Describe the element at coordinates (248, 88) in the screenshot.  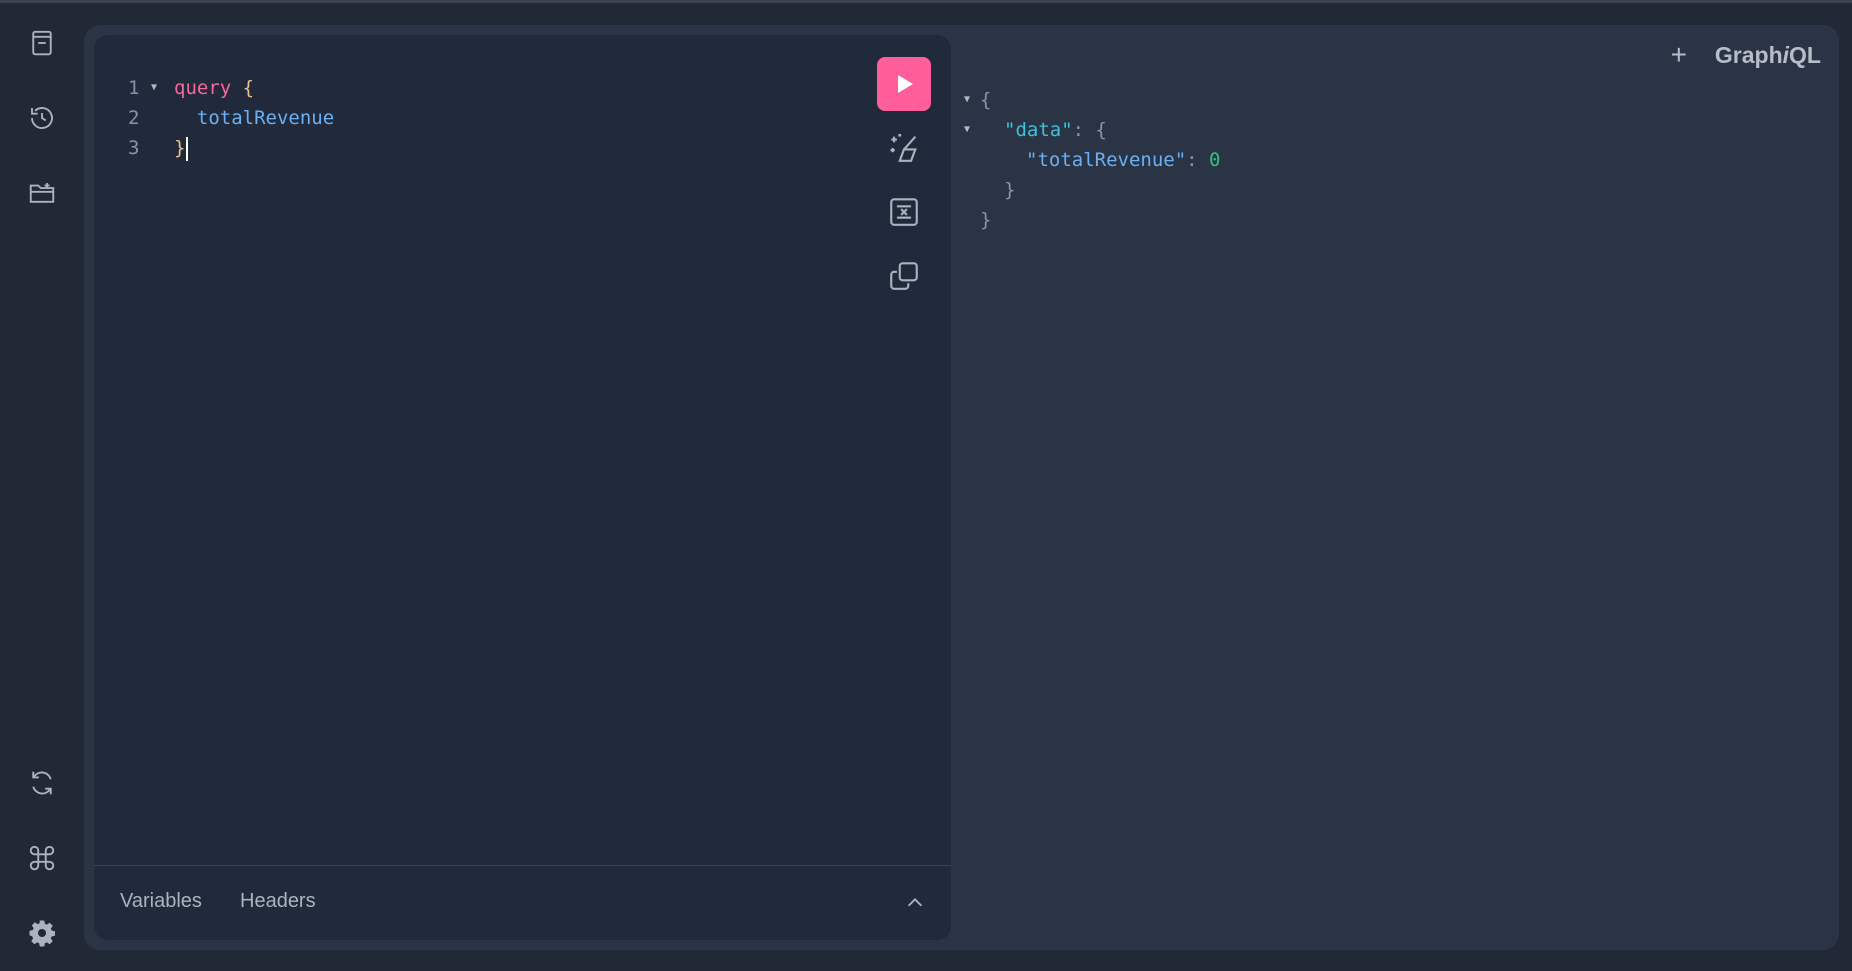
I see `open-brace: {` at that location.